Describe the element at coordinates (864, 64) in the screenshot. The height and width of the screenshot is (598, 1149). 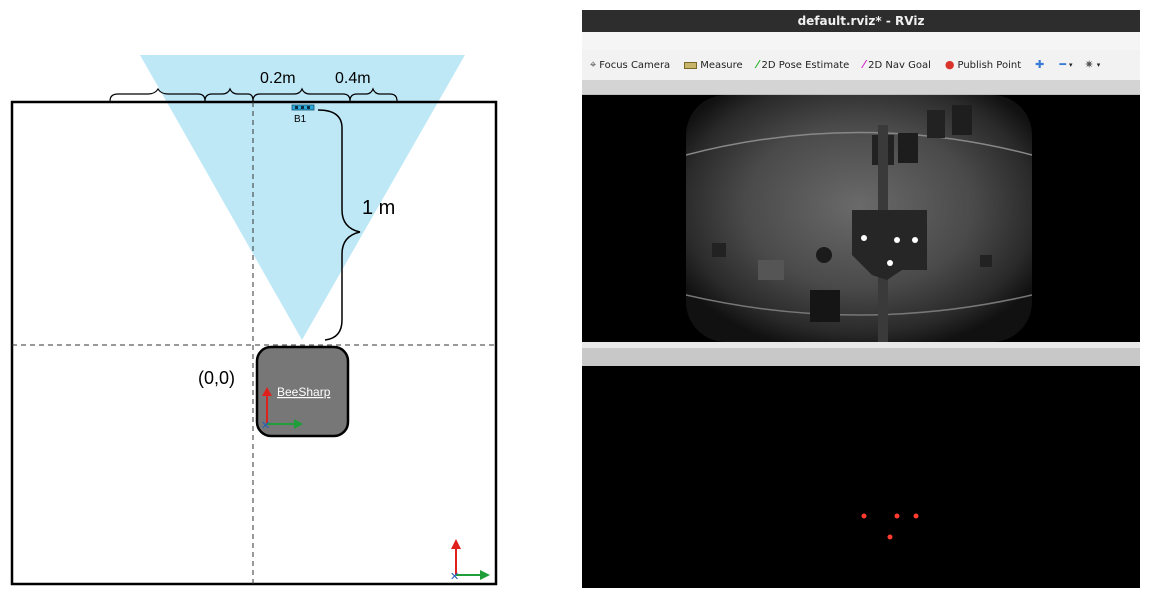
I see `nav-goal-icon: ⁄` at that location.